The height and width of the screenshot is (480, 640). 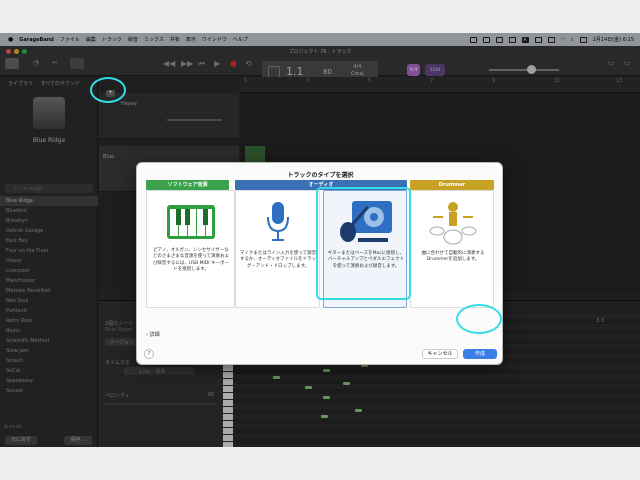 What do you see at coordinates (480, 354) in the screenshot?
I see `create-button: 作成` at bounding box center [480, 354].